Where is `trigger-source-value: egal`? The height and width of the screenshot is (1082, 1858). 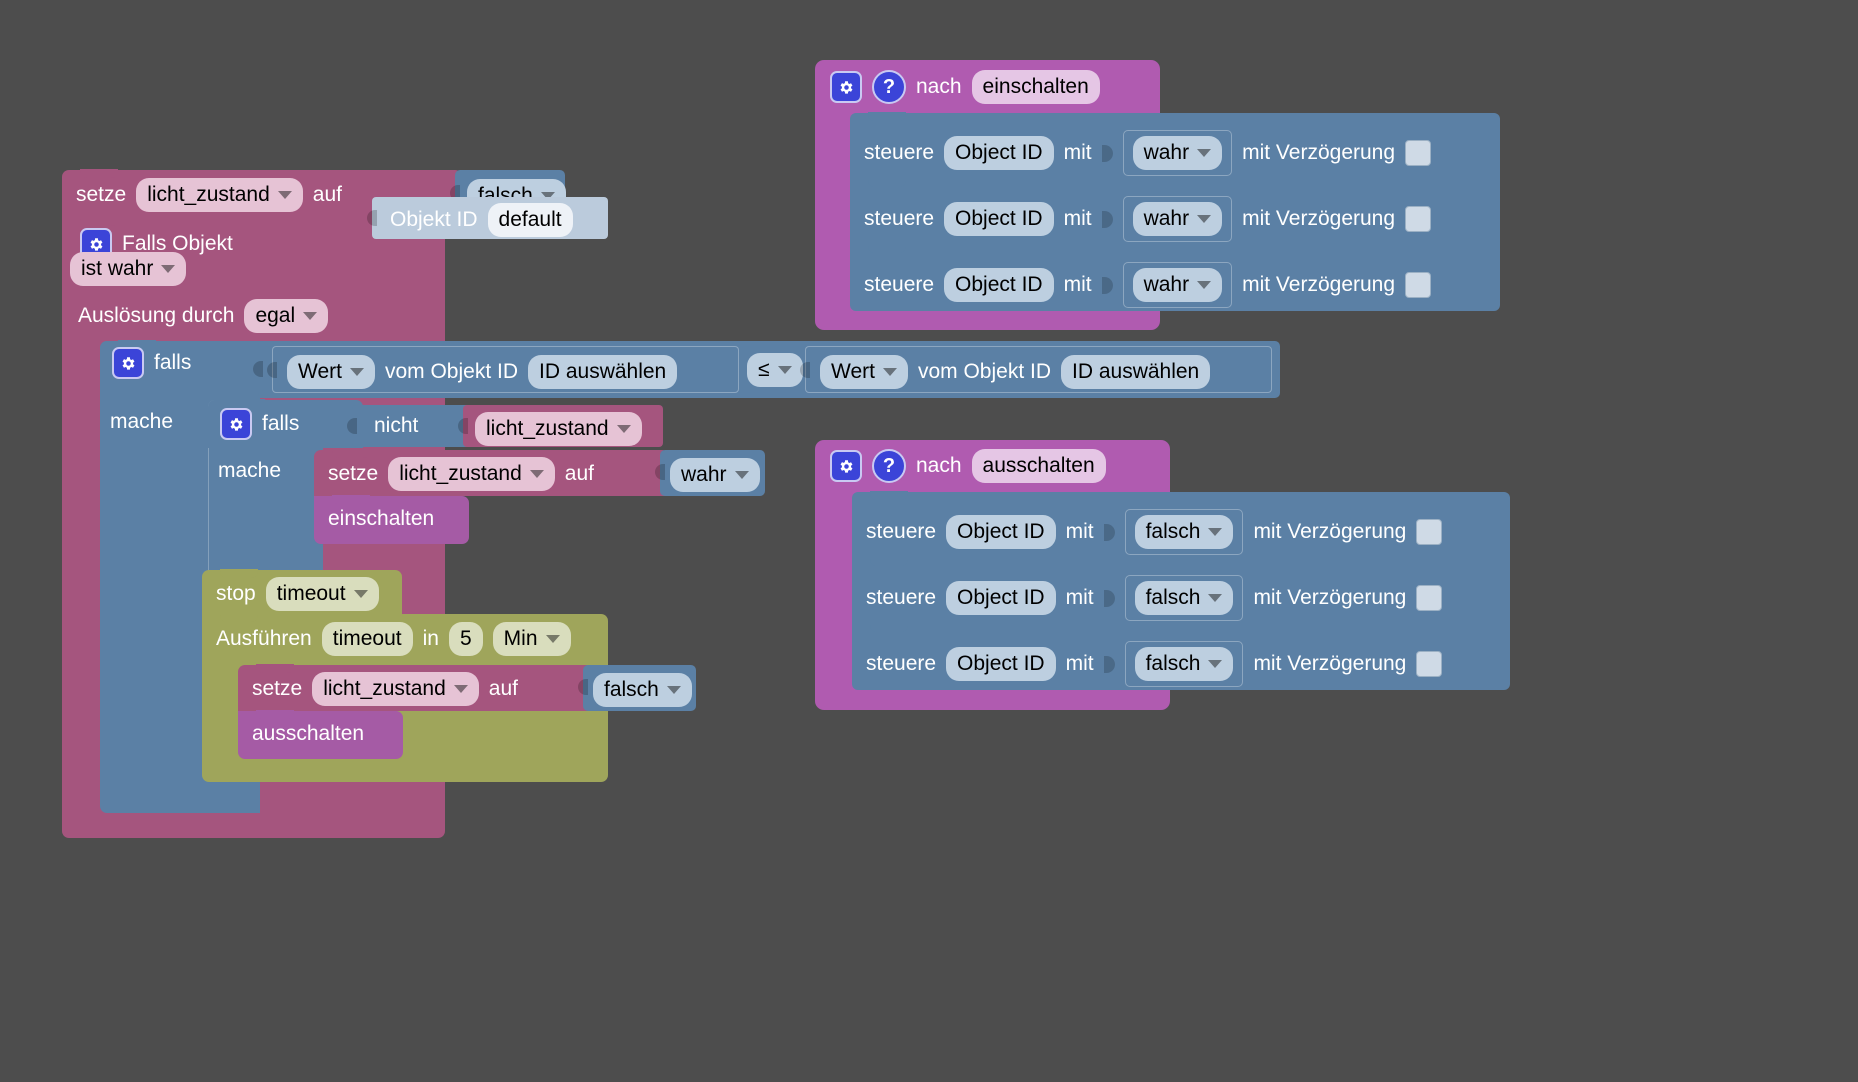
trigger-source-value: egal is located at coordinates (275, 315).